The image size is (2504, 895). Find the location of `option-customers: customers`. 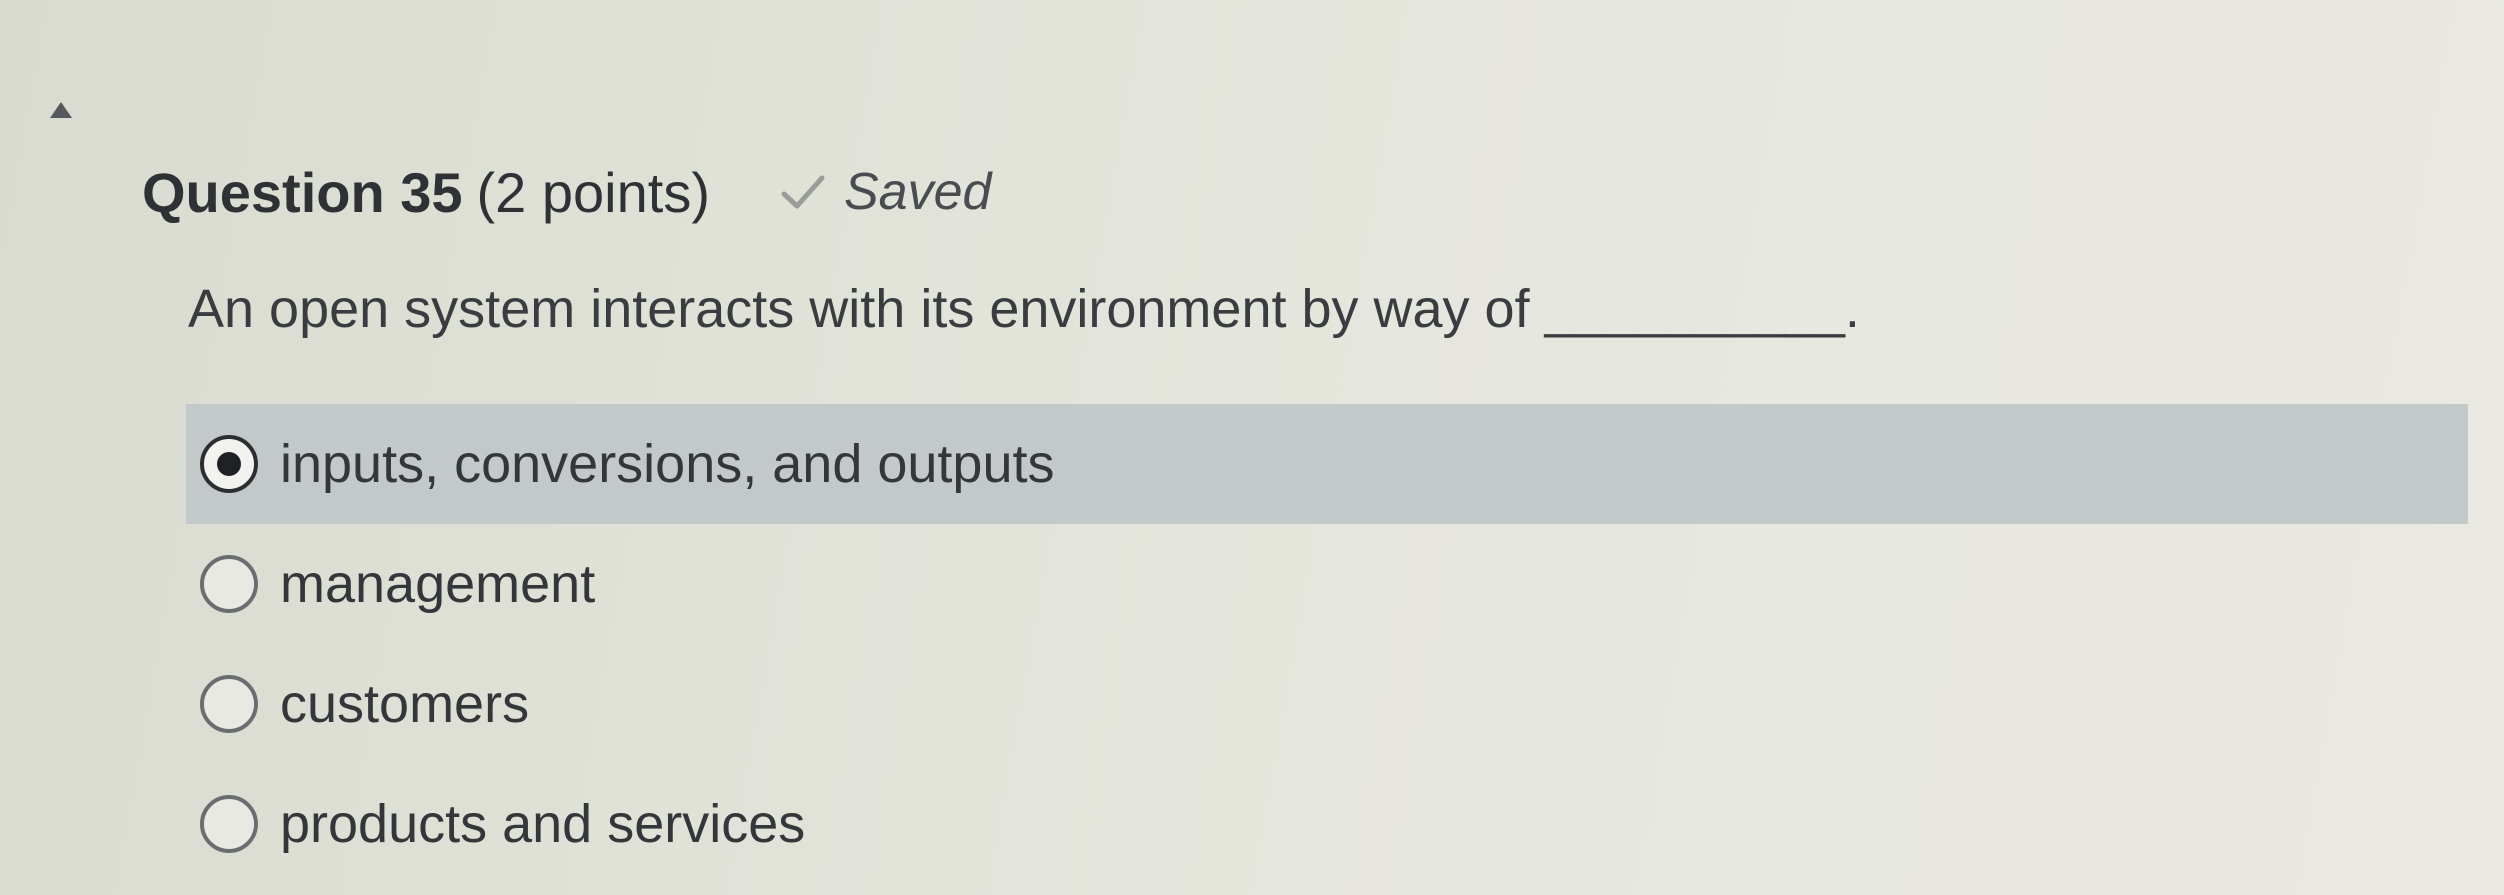

option-customers: customers is located at coordinates (1327, 704).